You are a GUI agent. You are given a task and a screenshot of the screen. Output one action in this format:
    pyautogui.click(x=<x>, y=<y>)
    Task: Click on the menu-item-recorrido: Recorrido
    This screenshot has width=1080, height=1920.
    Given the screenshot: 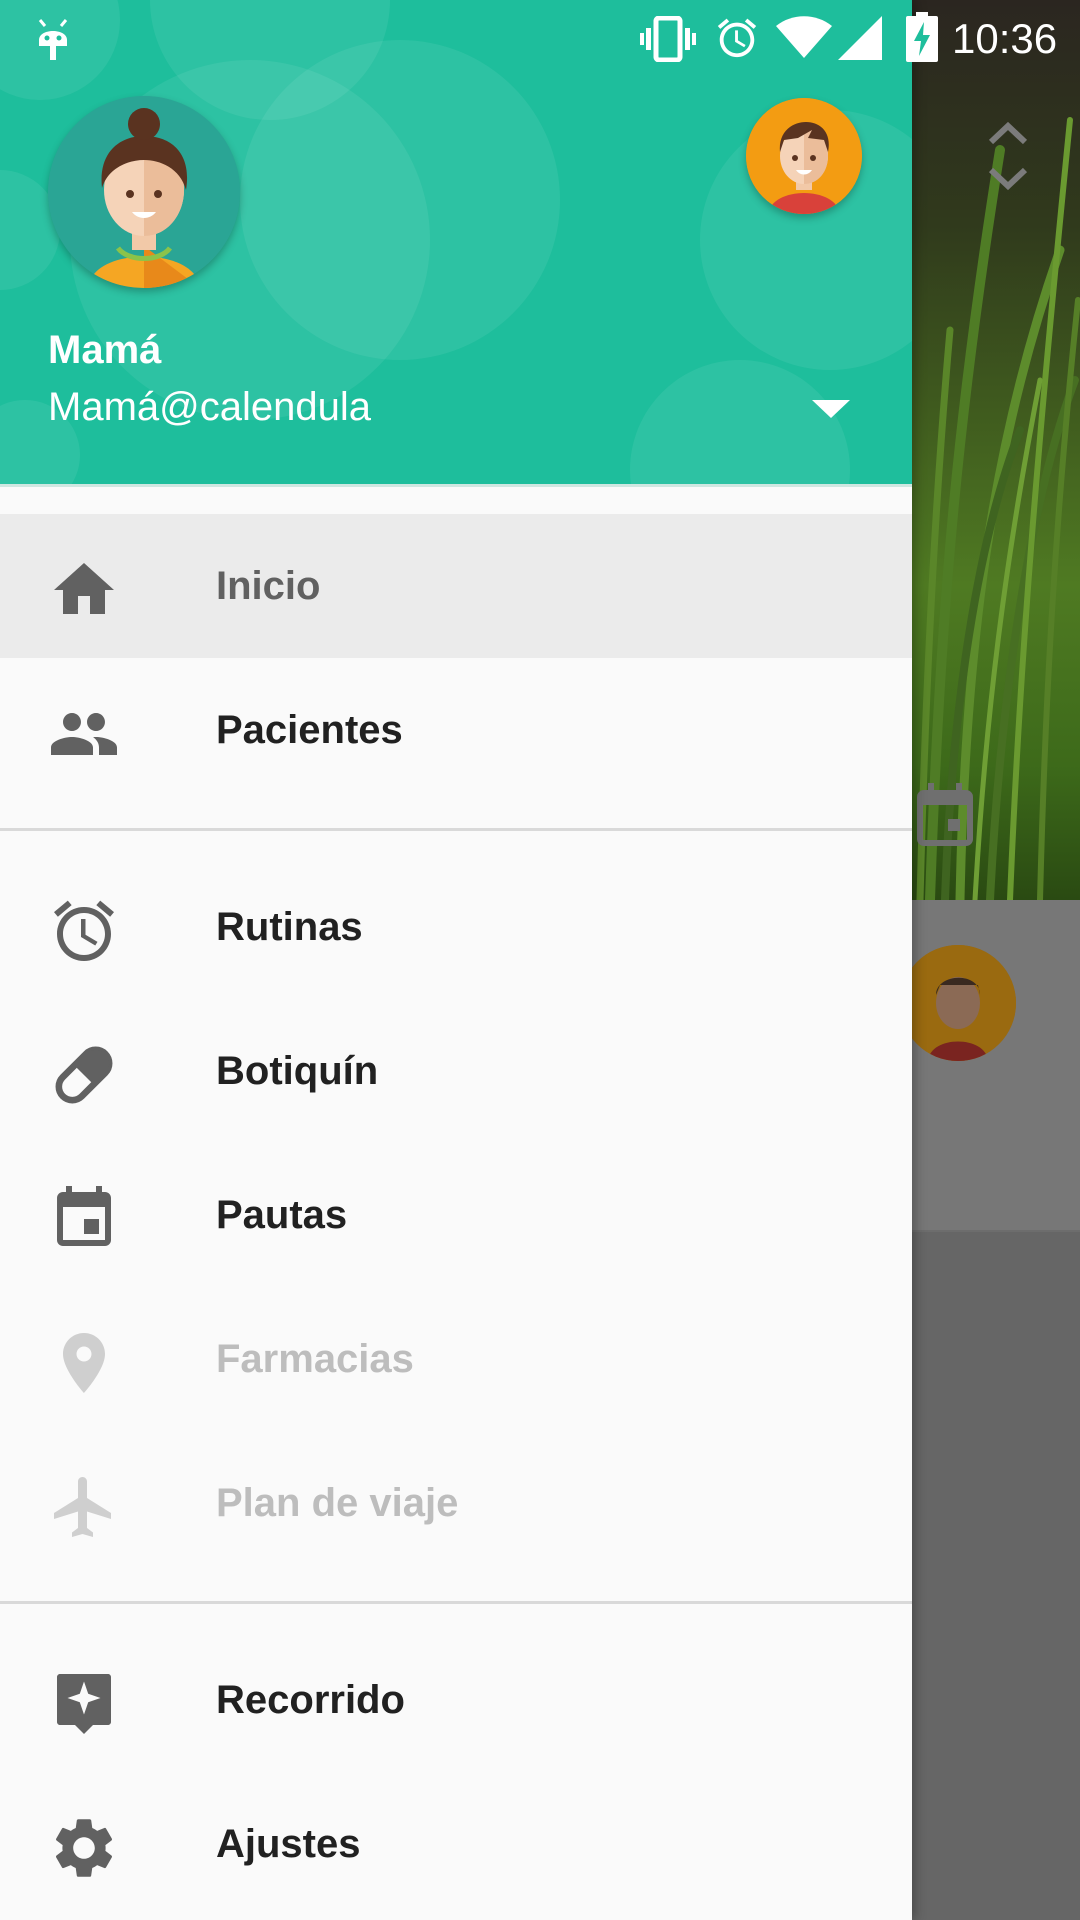 What is the action you would take?
    pyautogui.click(x=456, y=1700)
    